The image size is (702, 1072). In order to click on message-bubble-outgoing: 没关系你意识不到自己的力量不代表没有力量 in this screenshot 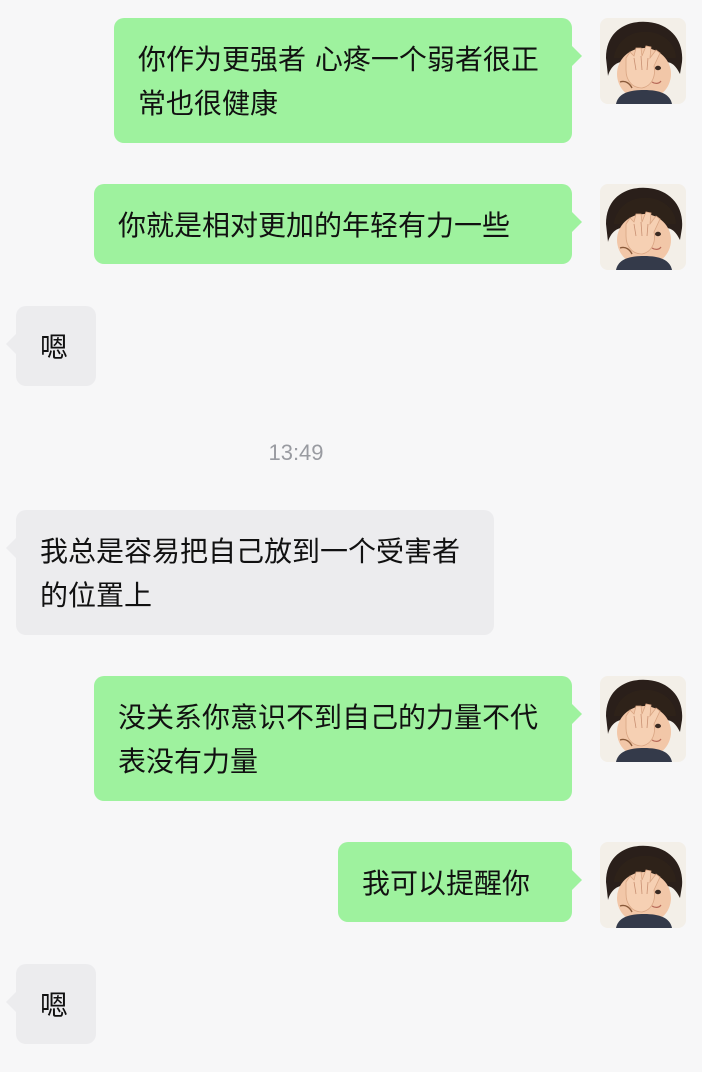, I will do `click(338, 738)`.